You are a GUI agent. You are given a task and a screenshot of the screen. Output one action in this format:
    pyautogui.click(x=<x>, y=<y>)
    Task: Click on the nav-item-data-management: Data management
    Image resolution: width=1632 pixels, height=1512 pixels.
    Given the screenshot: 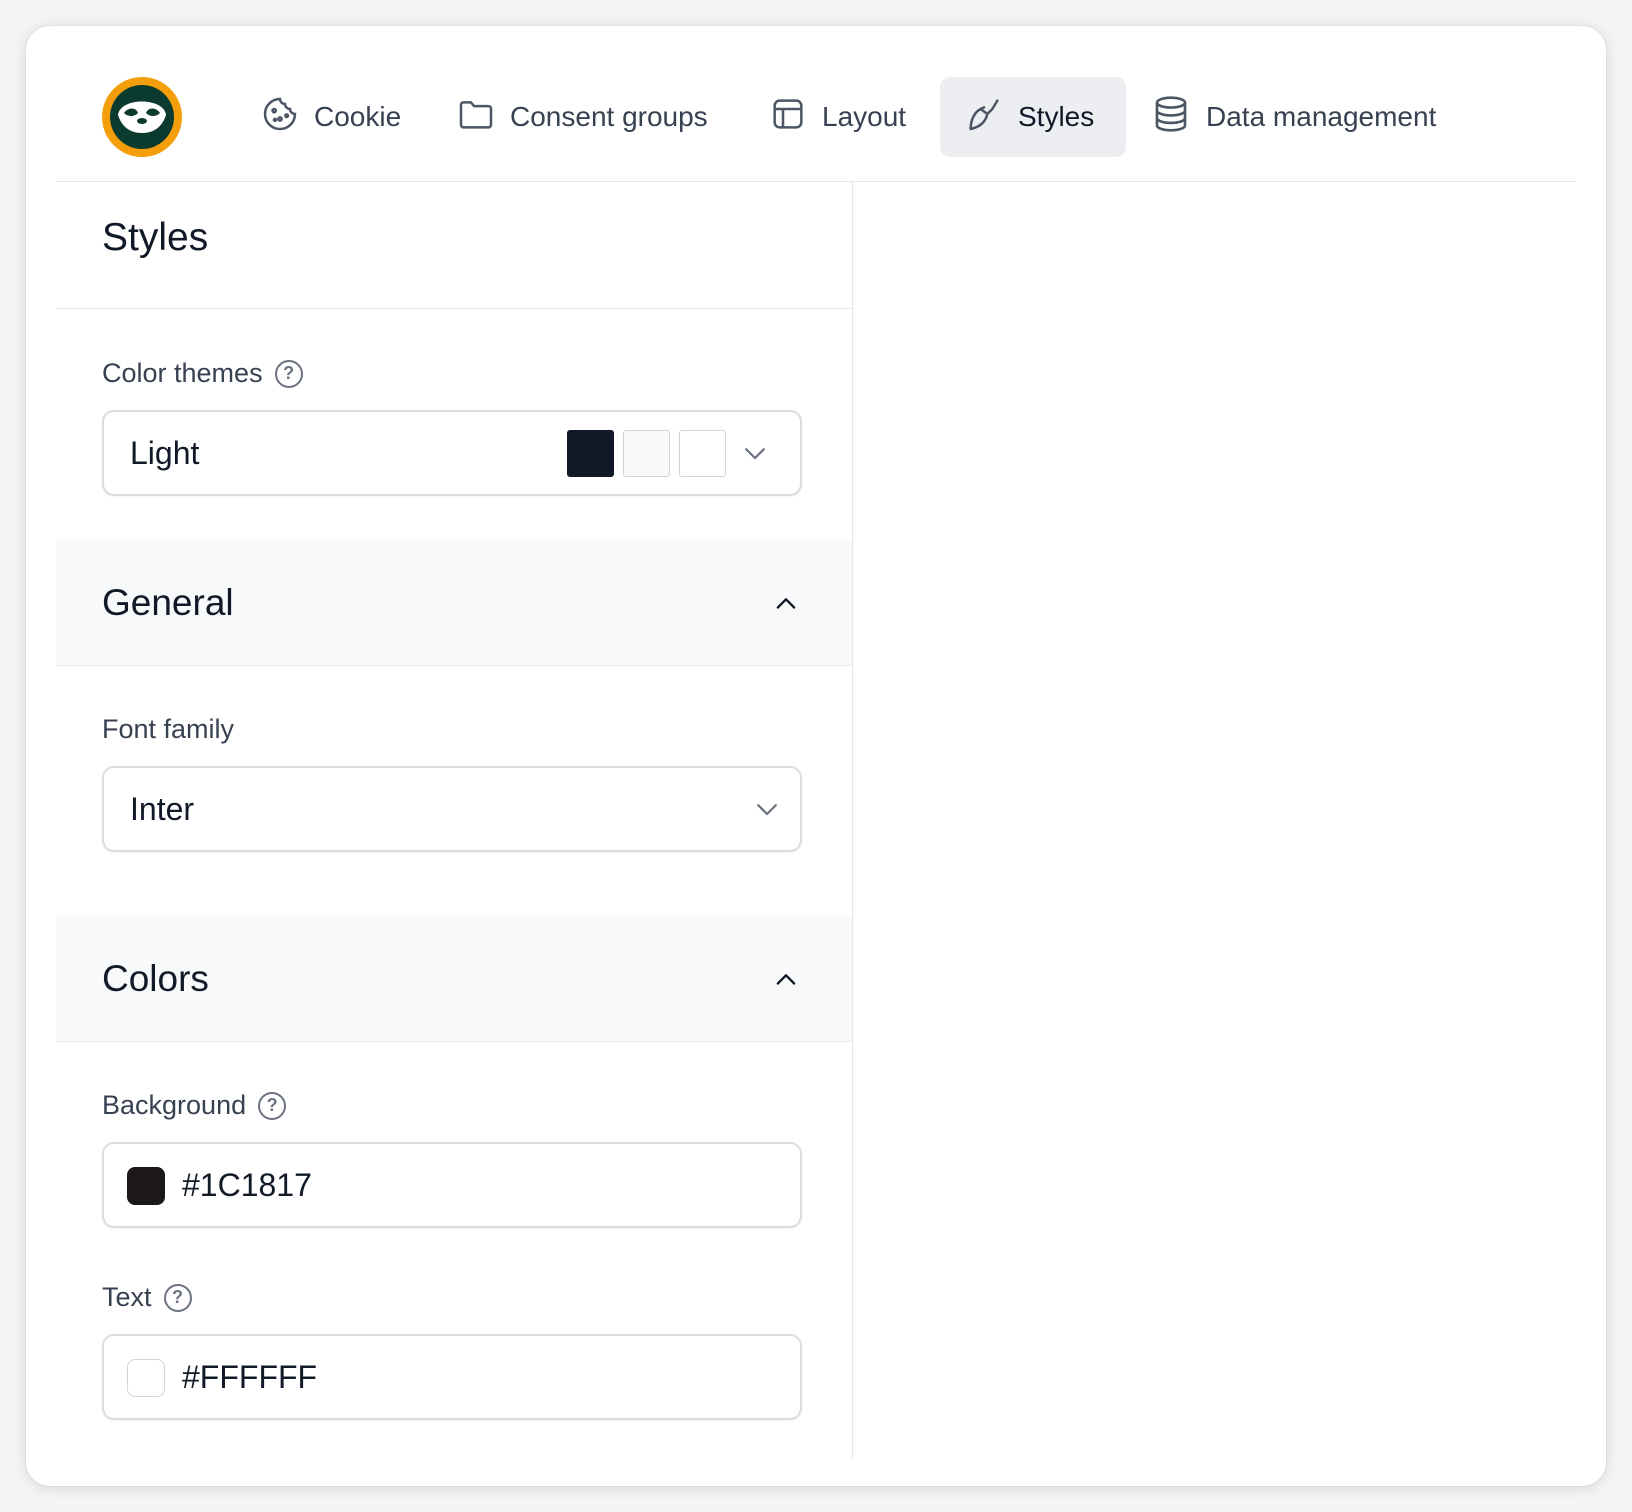 What is the action you would take?
    pyautogui.click(x=1293, y=117)
    